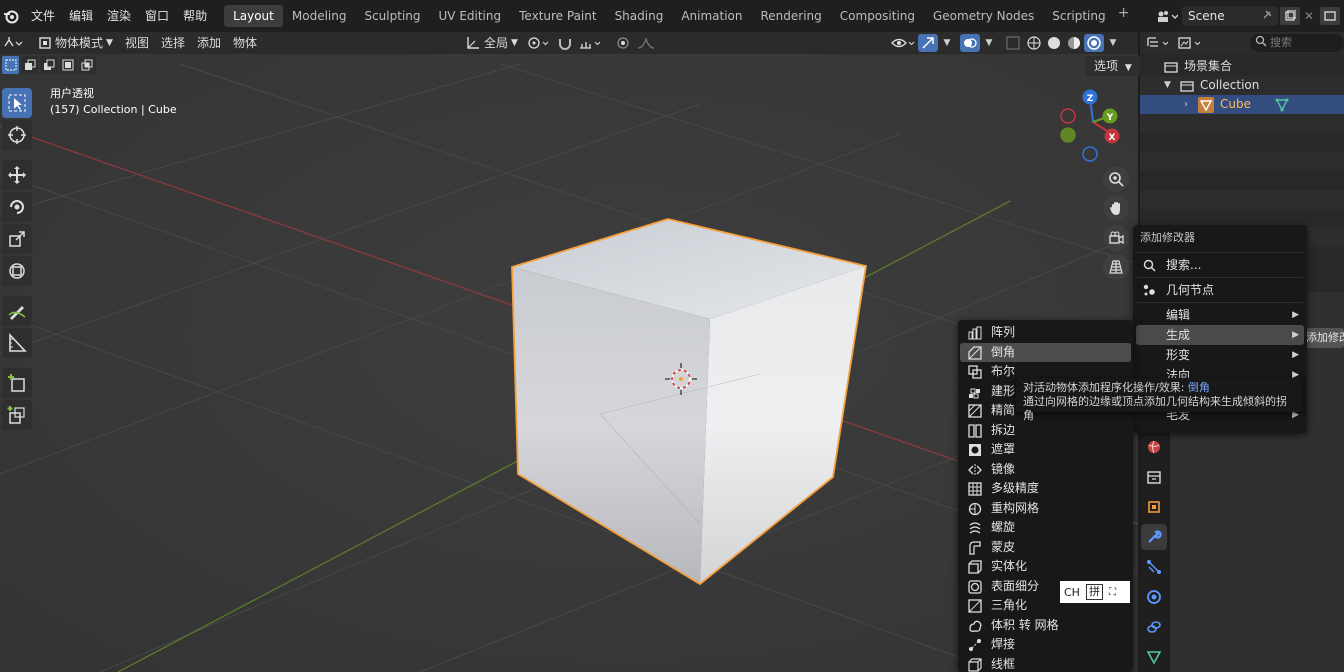 The image size is (1344, 672). Describe the element at coordinates (17, 311) in the screenshot. I see `annotate-tool-icon` at that location.